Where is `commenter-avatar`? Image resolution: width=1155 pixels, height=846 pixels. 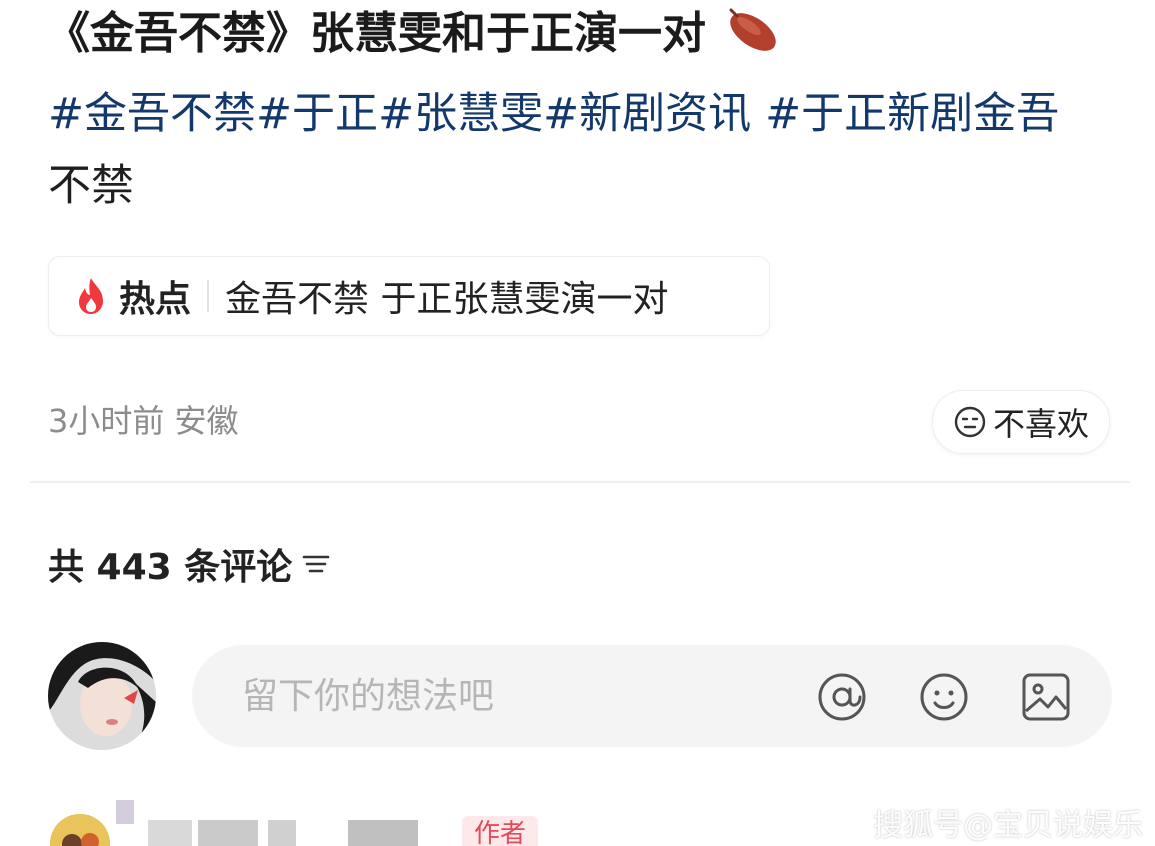
commenter-avatar is located at coordinates (80, 830).